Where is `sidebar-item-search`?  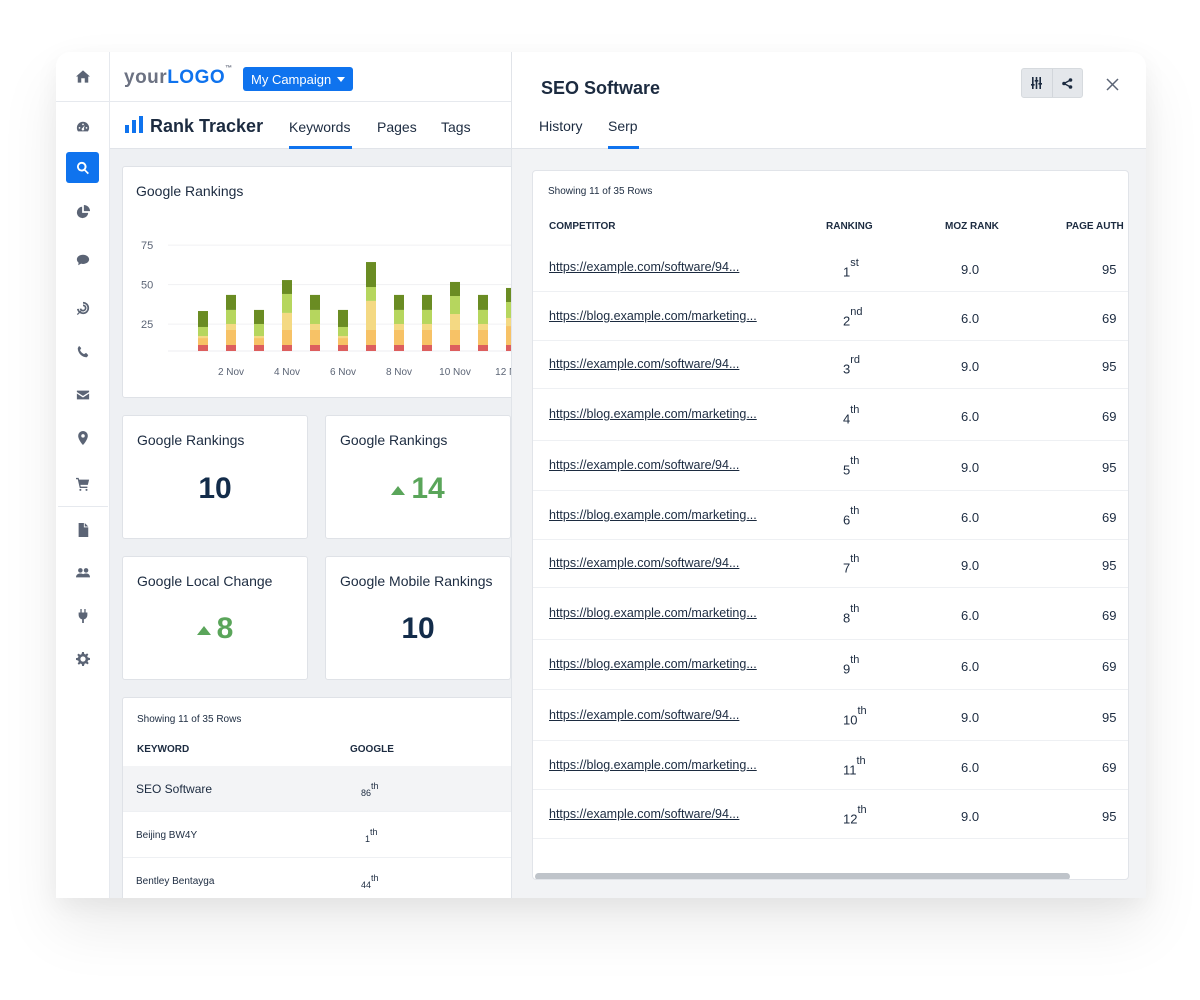 sidebar-item-search is located at coordinates (82, 167).